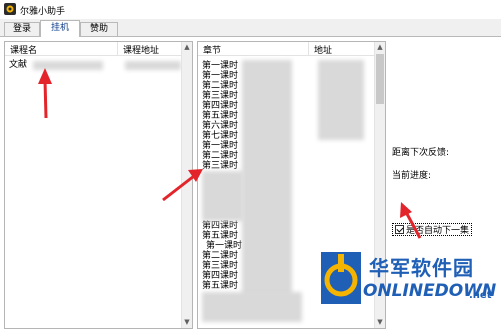 The width and height of the screenshot is (501, 332). I want to click on auto-next-checkbox: 是否自动下一集, so click(432, 229).